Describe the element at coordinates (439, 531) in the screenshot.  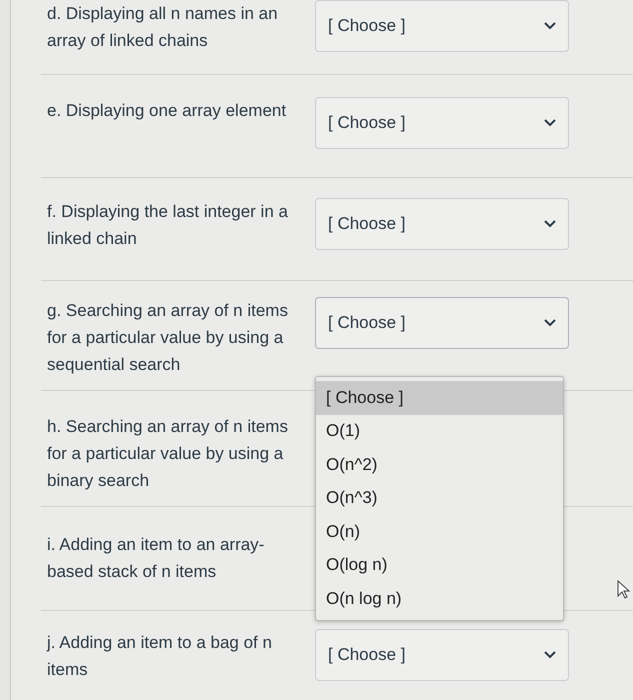
I see `dropdown-option: O(n)` at that location.